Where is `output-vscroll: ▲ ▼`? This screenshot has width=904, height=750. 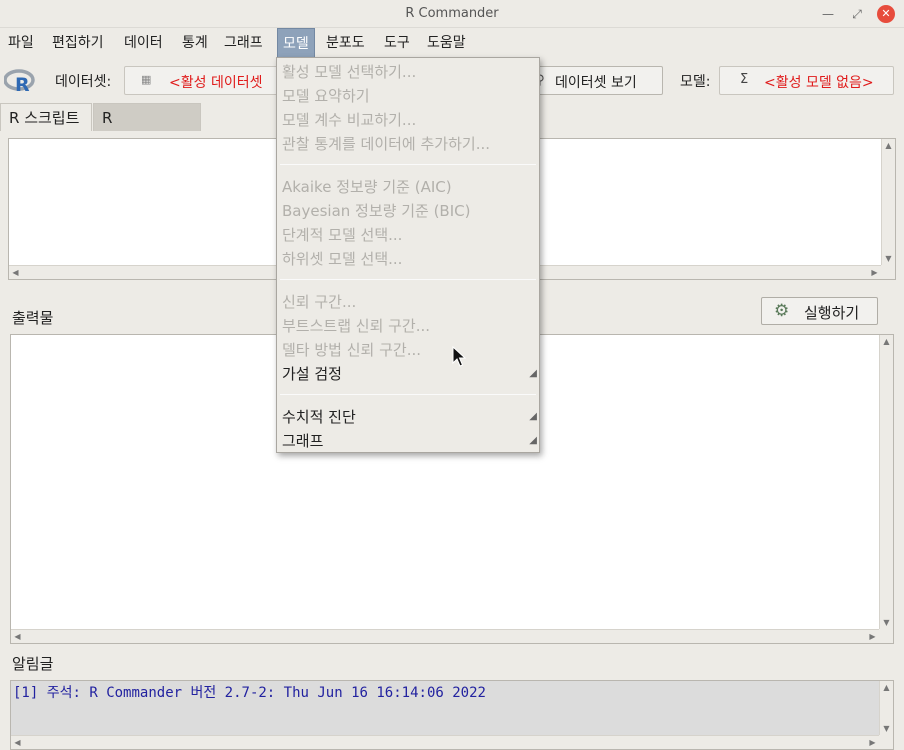 output-vscroll: ▲ ▼ is located at coordinates (886, 482).